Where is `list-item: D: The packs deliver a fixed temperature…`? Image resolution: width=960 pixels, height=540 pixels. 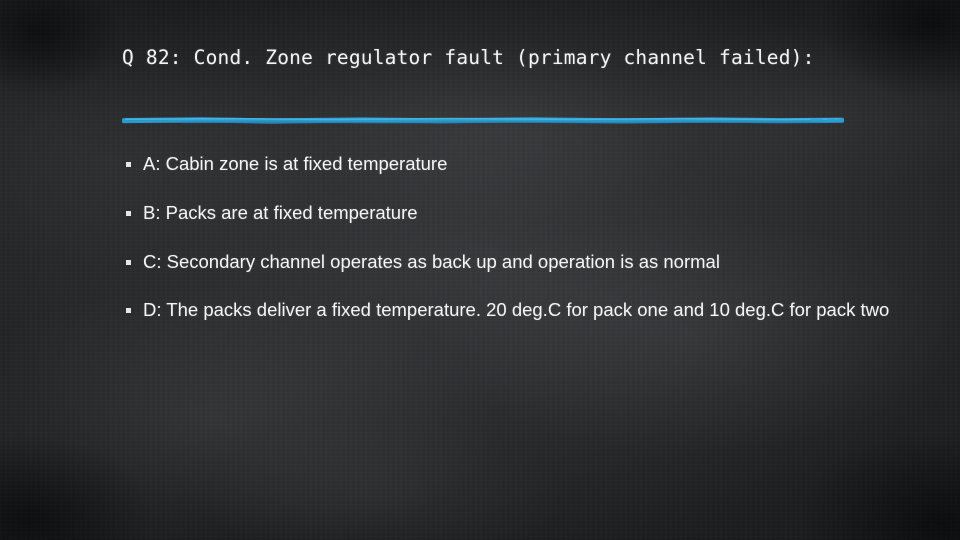 list-item: D: The packs deliver a fixed temperature… is located at coordinates (521, 310).